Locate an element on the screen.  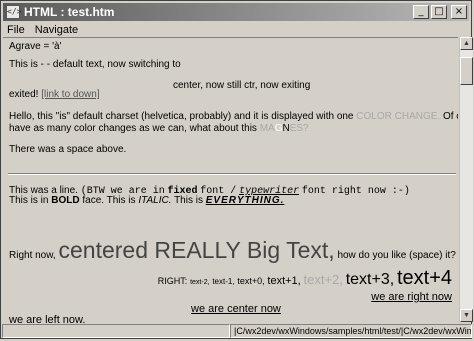
we-are-left-text: we are left now. is located at coordinates (47, 318).